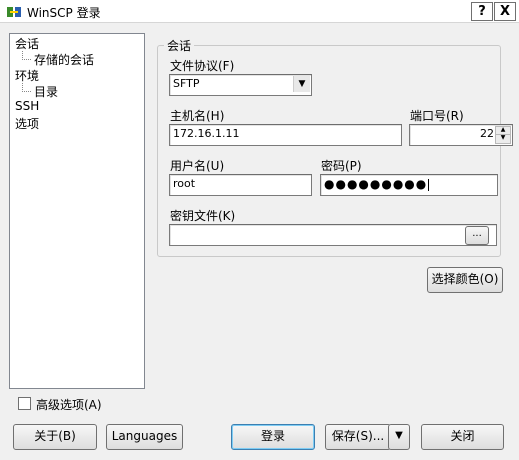 The image size is (519, 460). I want to click on password-label: 密码(P), so click(341, 166).